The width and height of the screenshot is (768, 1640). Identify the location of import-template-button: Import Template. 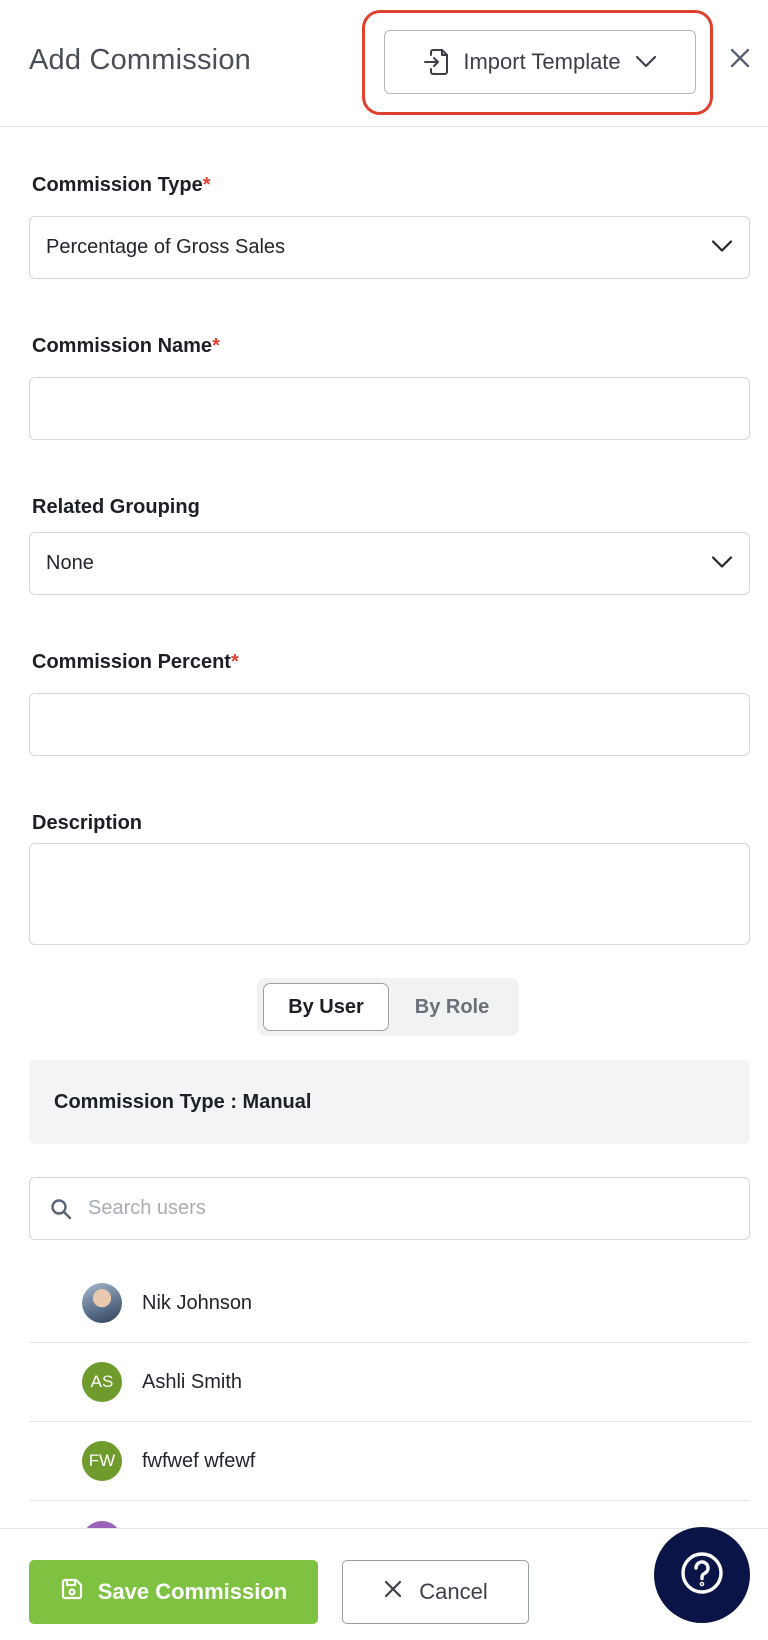
(540, 62).